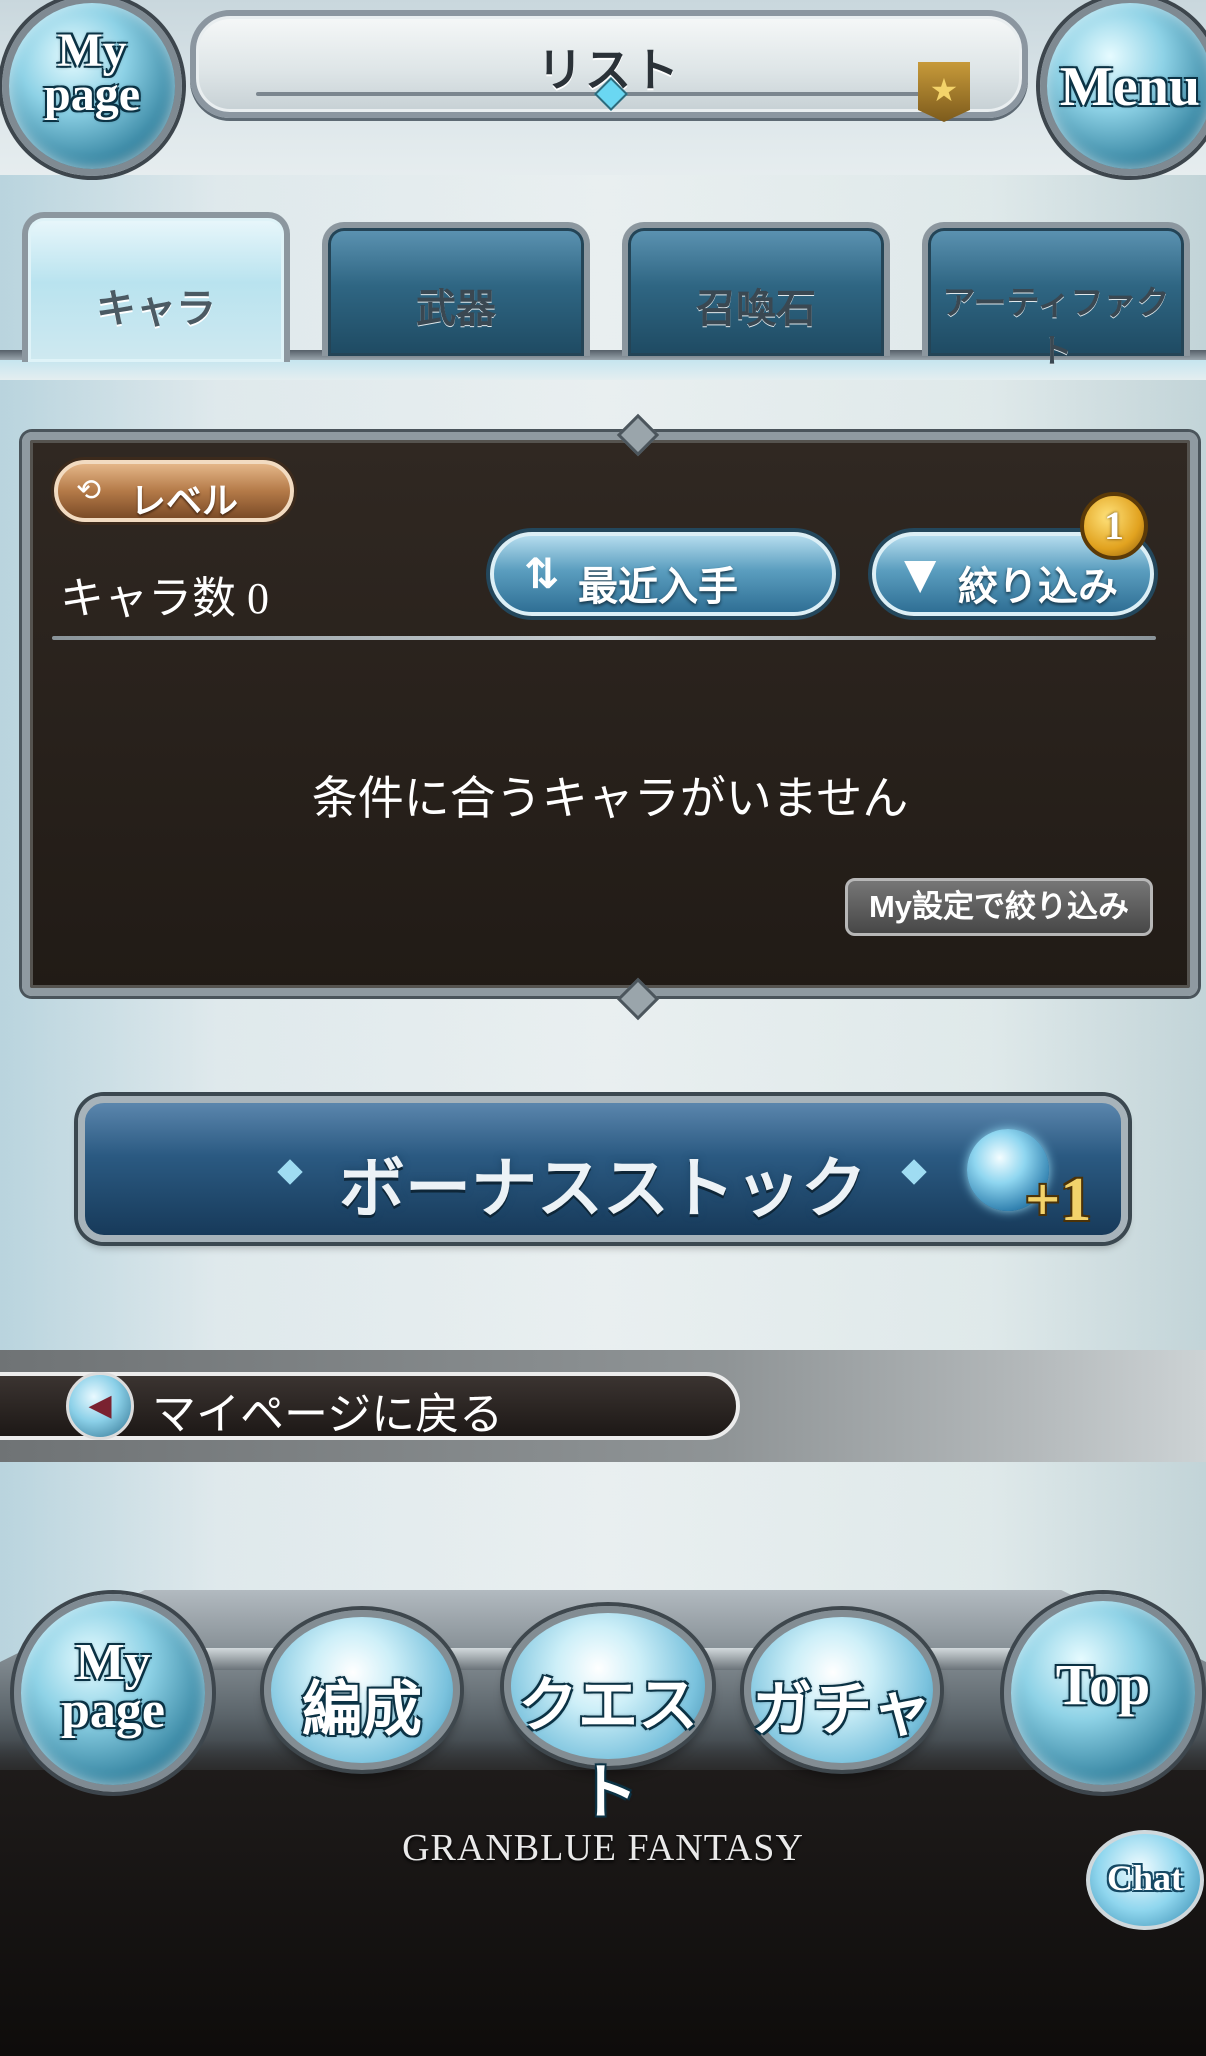 This screenshot has height=2056, width=1206. What do you see at coordinates (756, 309) in the screenshot?
I see `tab-label: 召喚石` at bounding box center [756, 309].